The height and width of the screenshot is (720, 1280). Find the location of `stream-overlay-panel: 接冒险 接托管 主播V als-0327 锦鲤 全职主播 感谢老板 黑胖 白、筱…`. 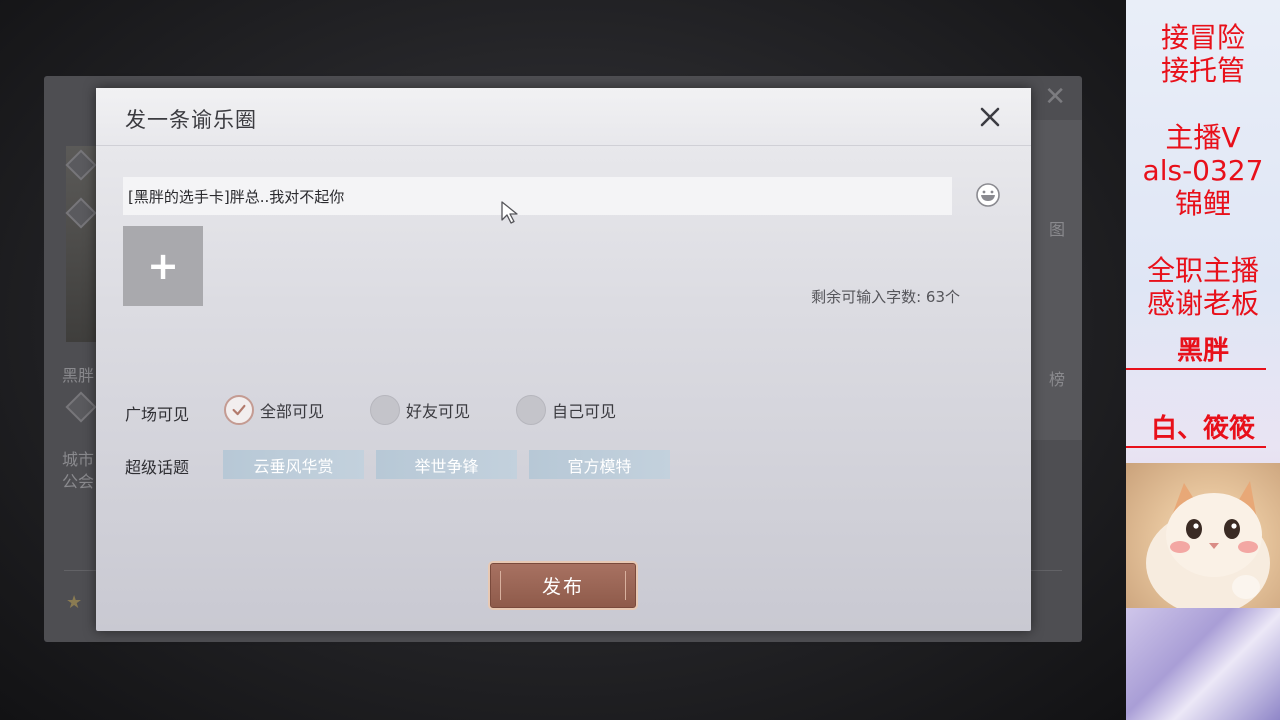

stream-overlay-panel: 接冒险 接托管 主播V als-0327 锦鲤 全职主播 感谢老板 黑胖 白、筱… is located at coordinates (1203, 360).